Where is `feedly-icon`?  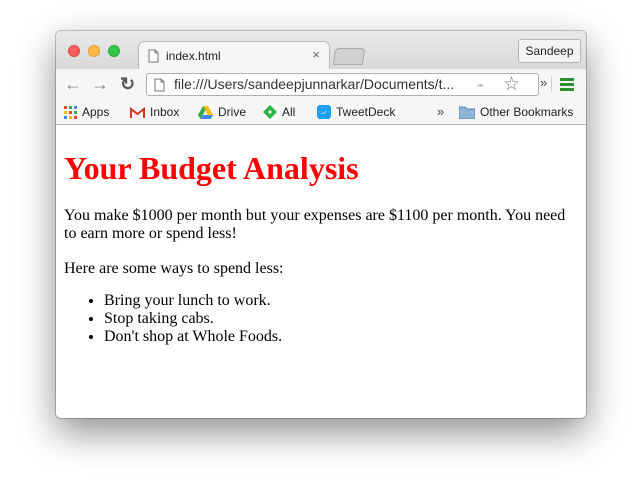
feedly-icon is located at coordinates (270, 114).